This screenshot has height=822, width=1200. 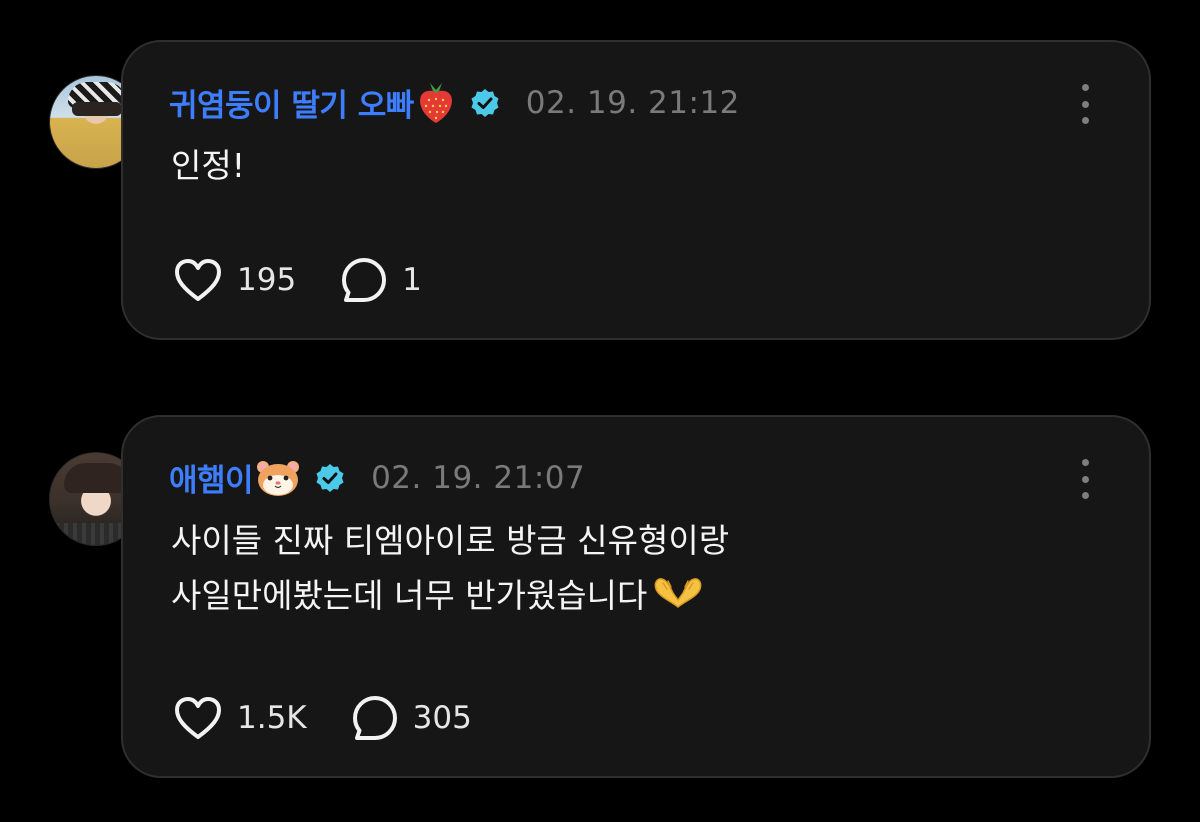 What do you see at coordinates (211, 477) in the screenshot?
I see `username: 애햄이` at bounding box center [211, 477].